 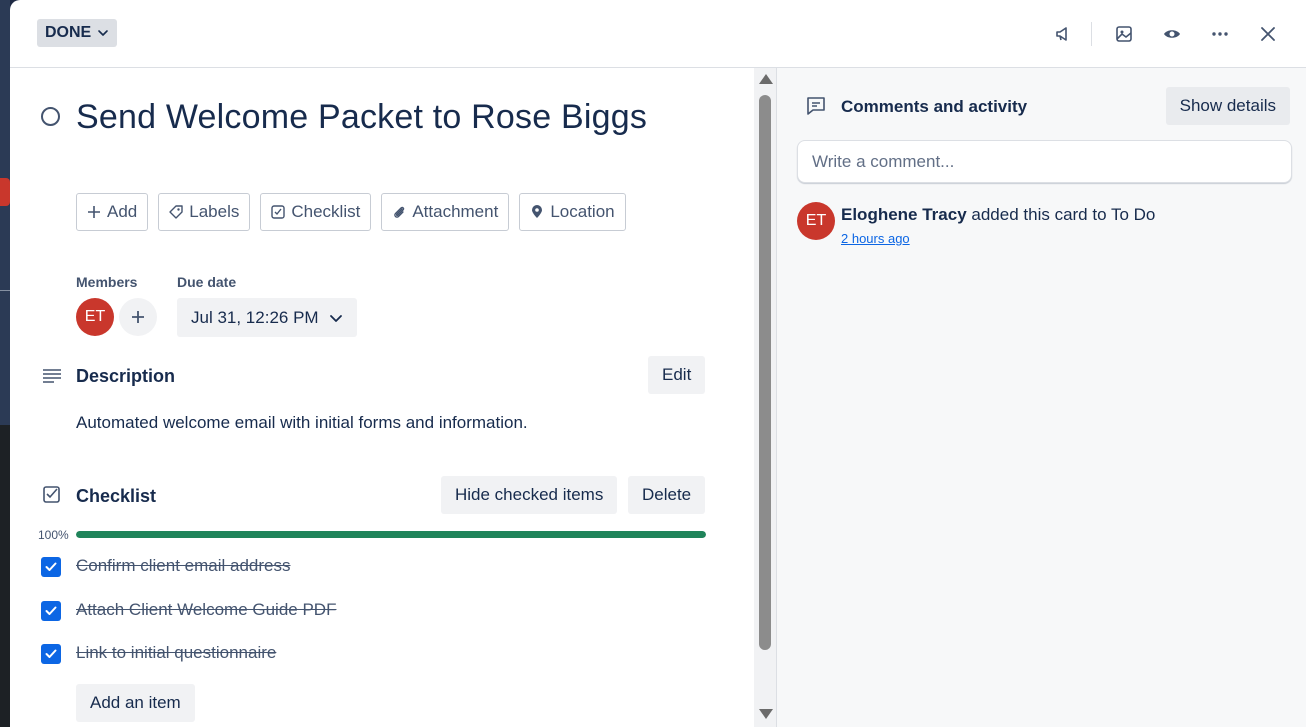 I want to click on header-actions, so click(x=1157, y=34).